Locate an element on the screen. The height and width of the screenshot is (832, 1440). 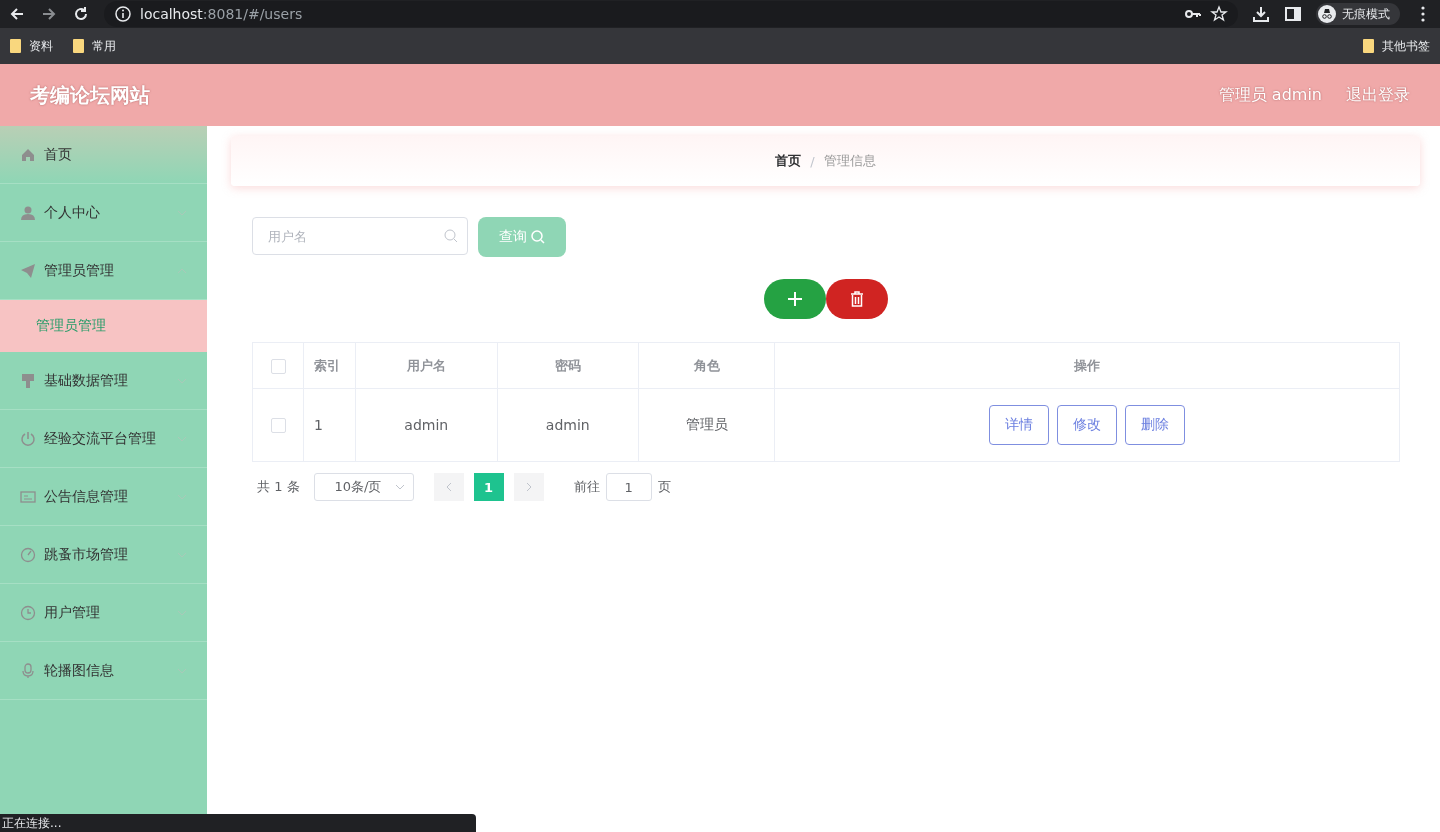
menu-item: 基础数据管理 is located at coordinates (103, 381).